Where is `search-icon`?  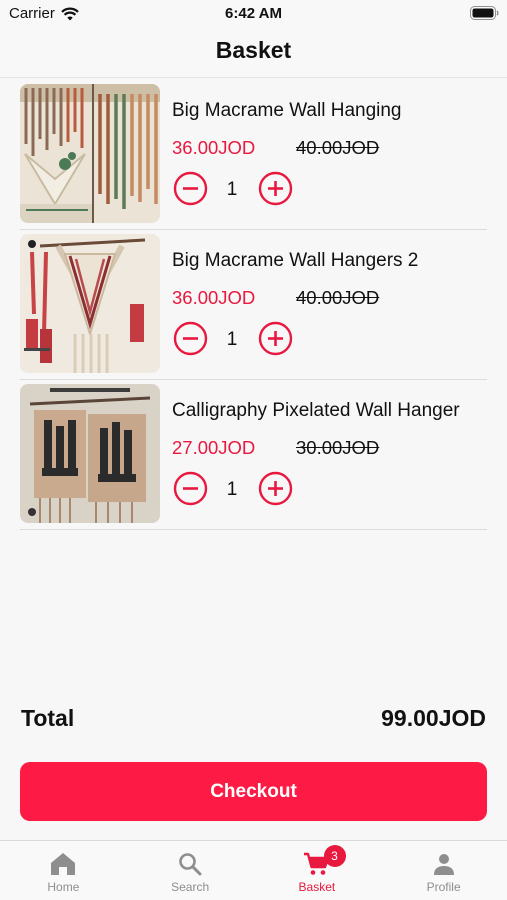 search-icon is located at coordinates (190, 864).